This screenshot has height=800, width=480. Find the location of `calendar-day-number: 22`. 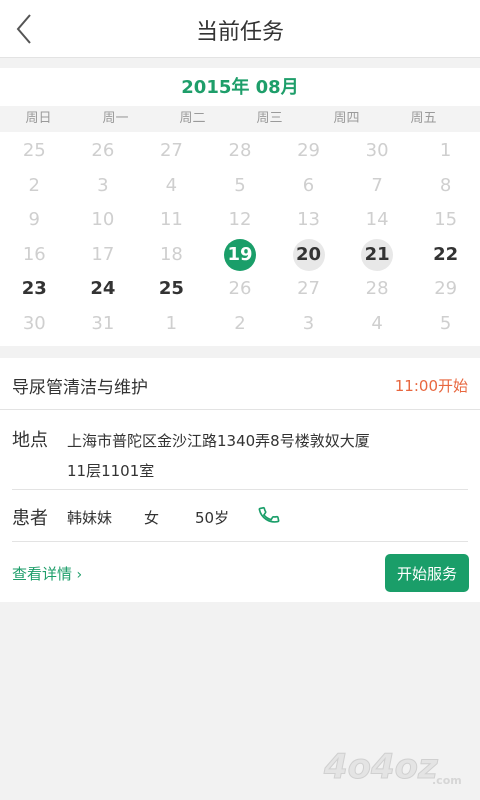

calendar-day-number: 22 is located at coordinates (446, 254).